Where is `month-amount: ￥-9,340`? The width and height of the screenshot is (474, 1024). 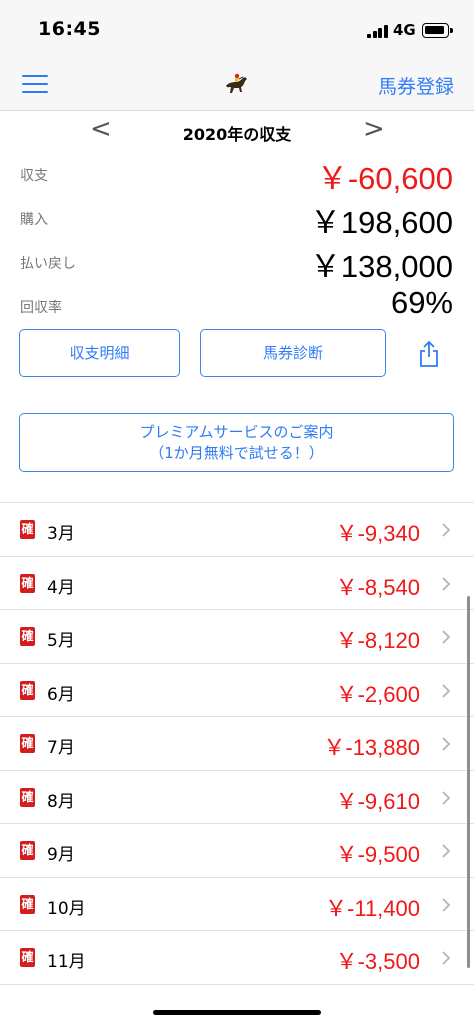 month-amount: ￥-9,340 is located at coordinates (377, 533).